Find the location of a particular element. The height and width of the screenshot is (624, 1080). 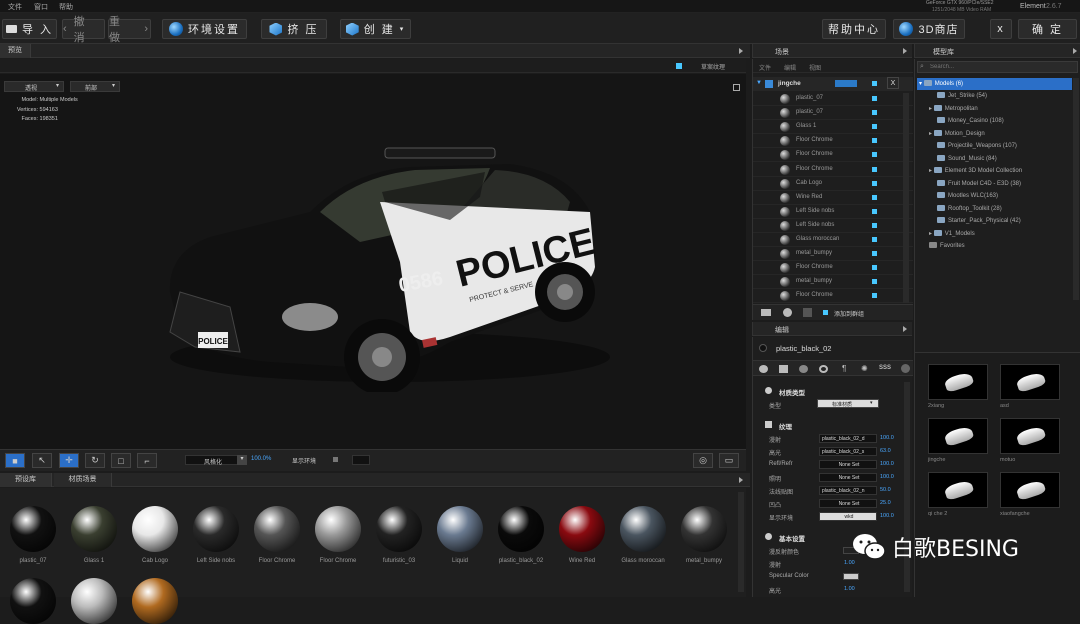

color-swatch is located at coordinates (851, 576).